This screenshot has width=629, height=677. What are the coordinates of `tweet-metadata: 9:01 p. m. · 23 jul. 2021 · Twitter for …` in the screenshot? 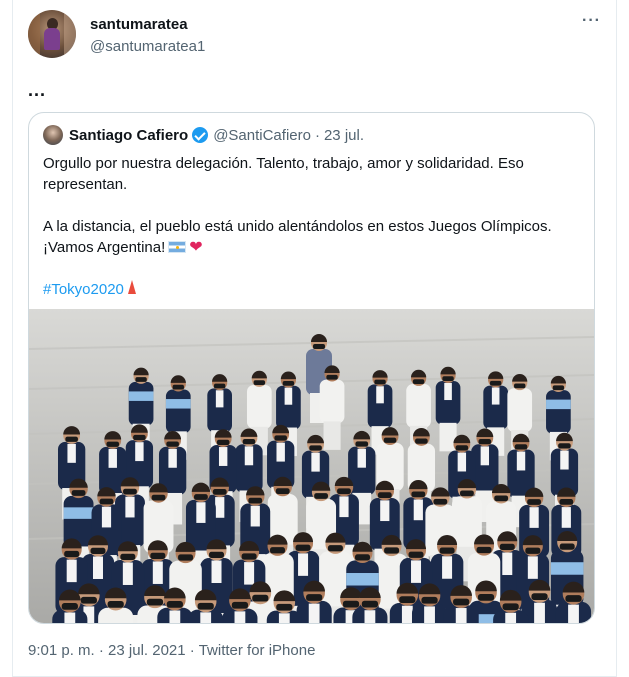 It's located at (171, 650).